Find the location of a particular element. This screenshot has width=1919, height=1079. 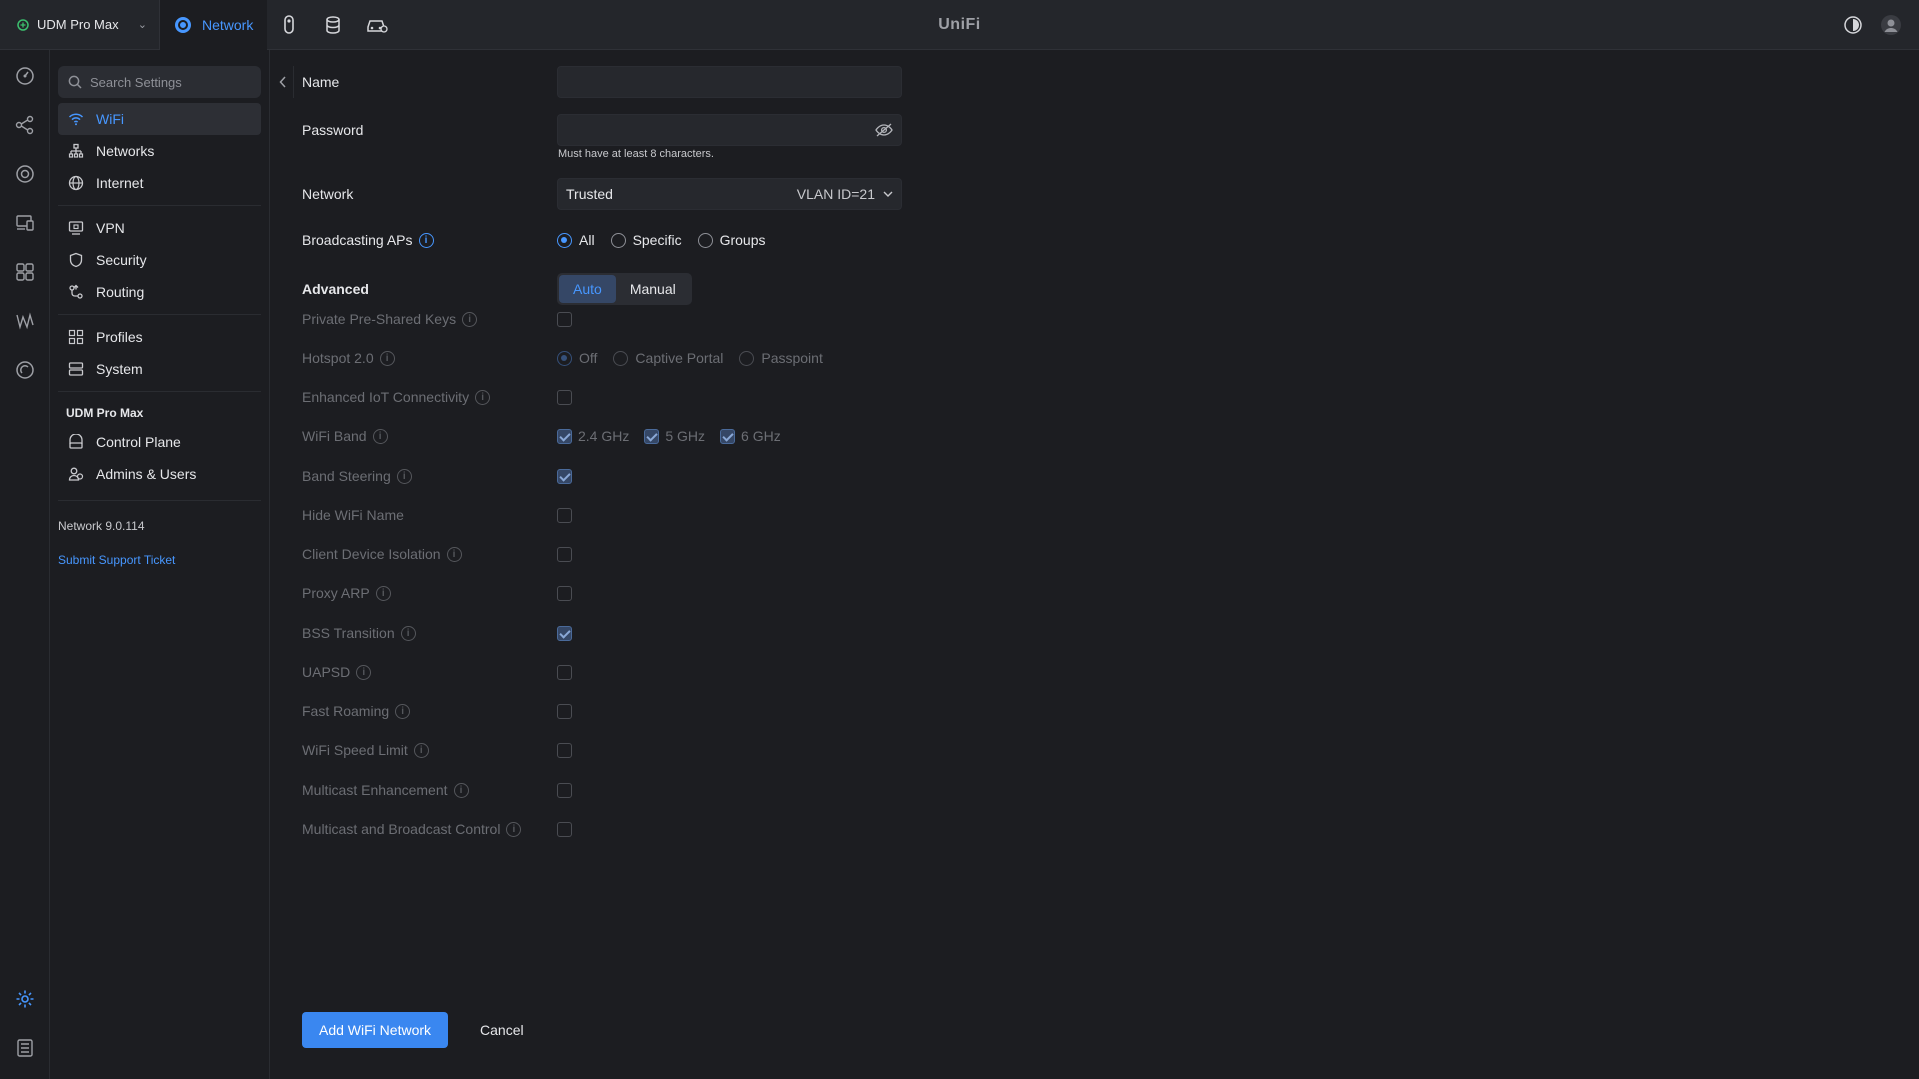

fast-roaming-row: Fast Roaming i is located at coordinates (437, 711).